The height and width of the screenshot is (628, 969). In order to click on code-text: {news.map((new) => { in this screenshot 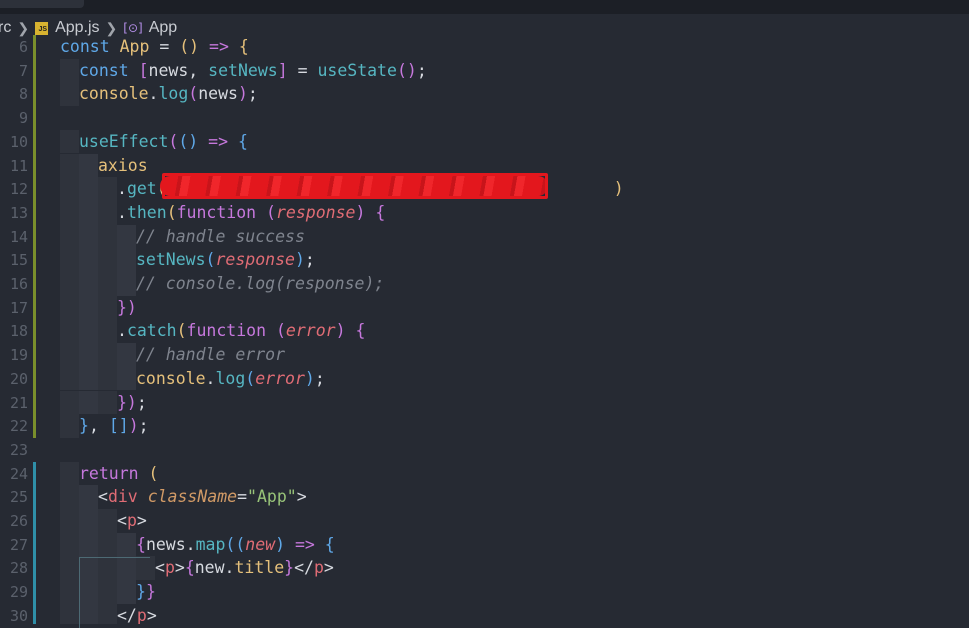, I will do `click(235, 545)`.